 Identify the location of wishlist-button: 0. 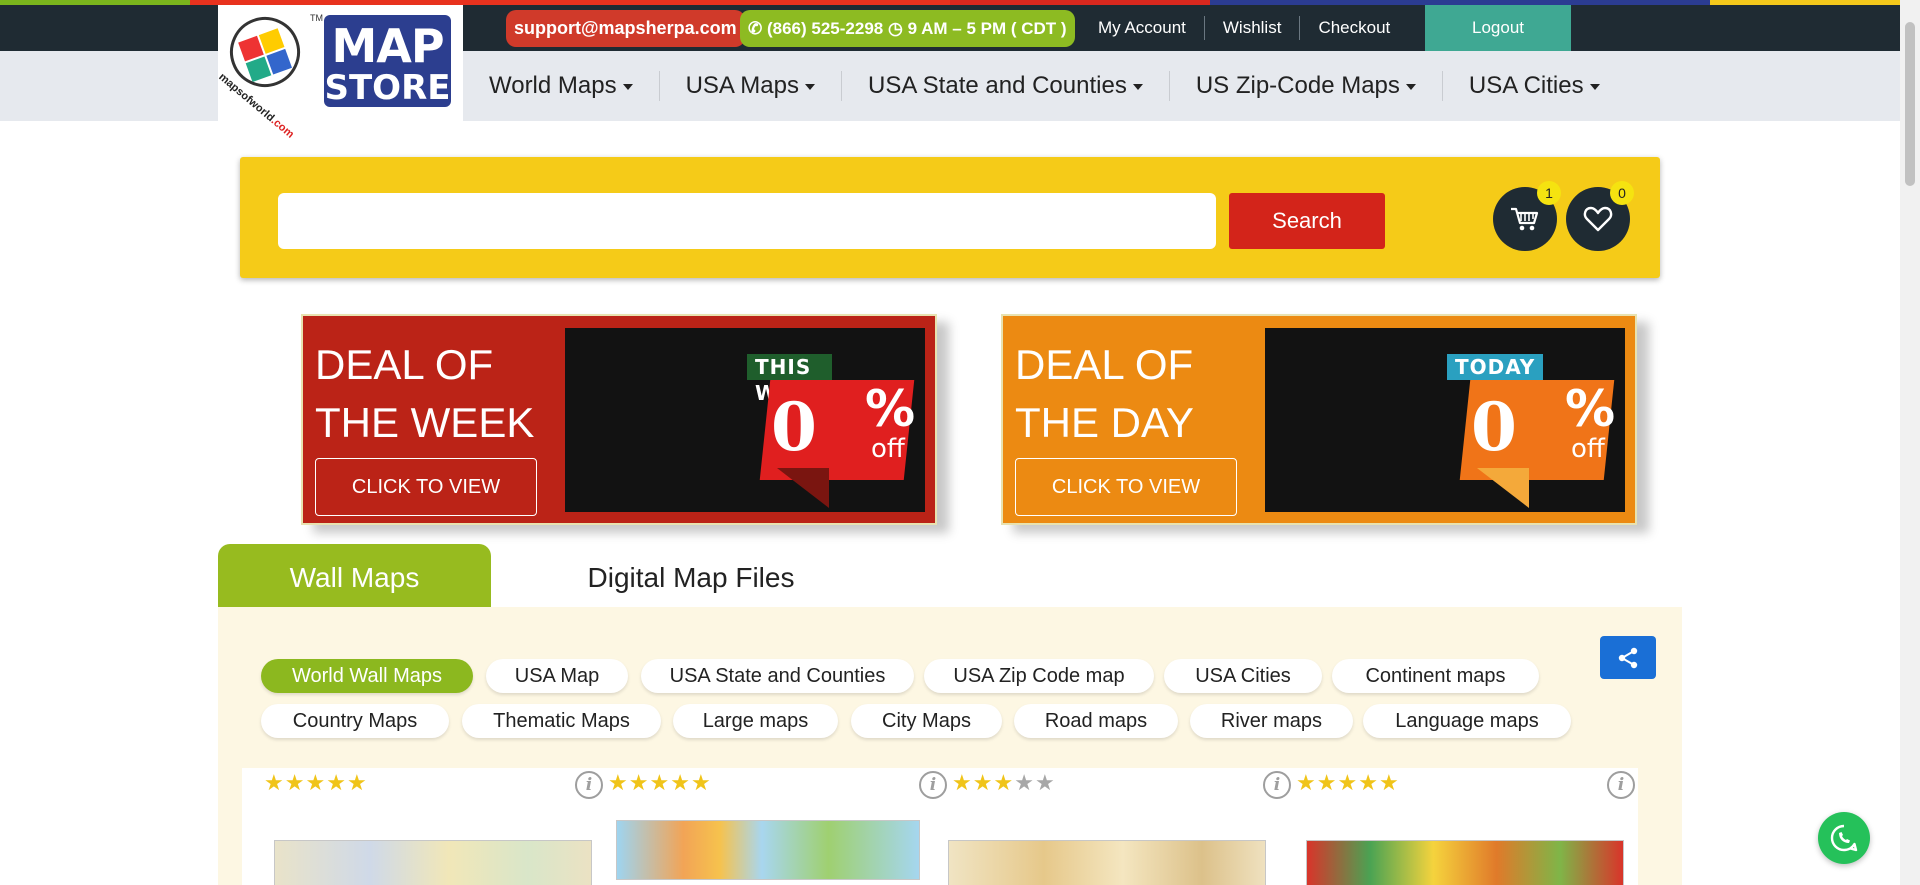
(1600, 216).